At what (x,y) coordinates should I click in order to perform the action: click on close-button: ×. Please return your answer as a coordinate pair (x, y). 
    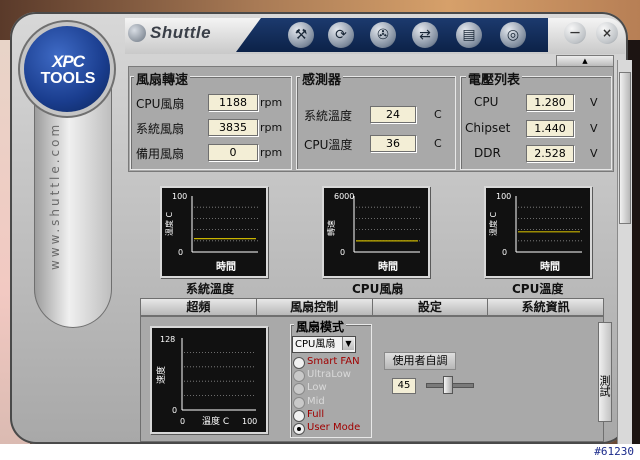
    Looking at the image, I should click on (607, 33).